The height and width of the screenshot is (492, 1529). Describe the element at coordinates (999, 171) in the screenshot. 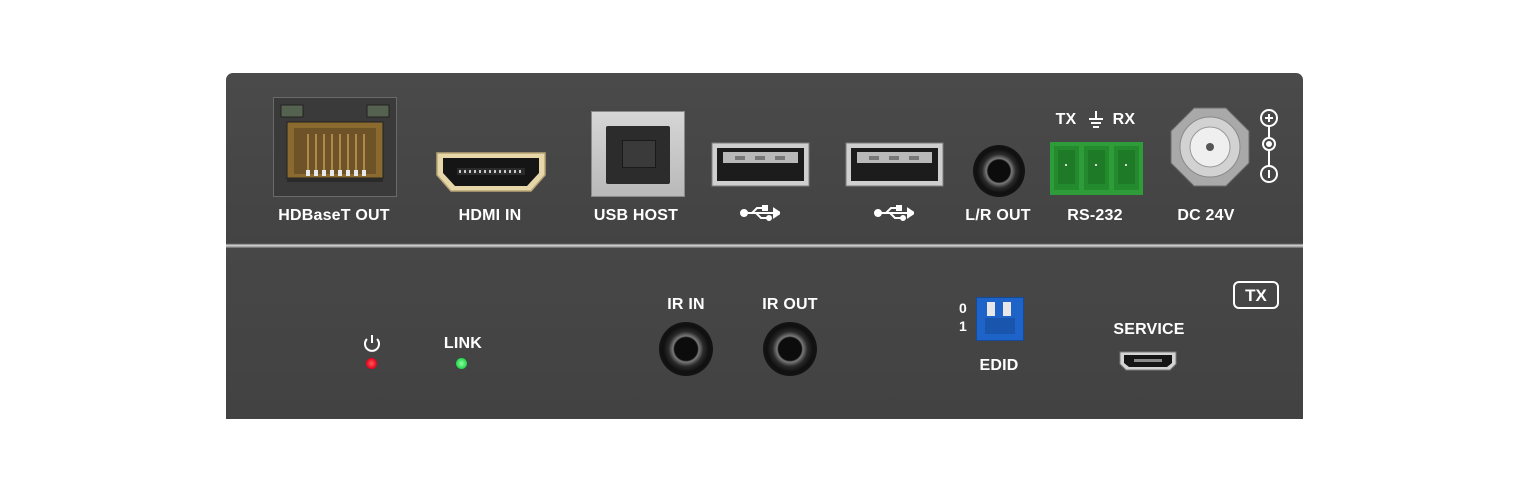

I see `lr-out-jack` at that location.